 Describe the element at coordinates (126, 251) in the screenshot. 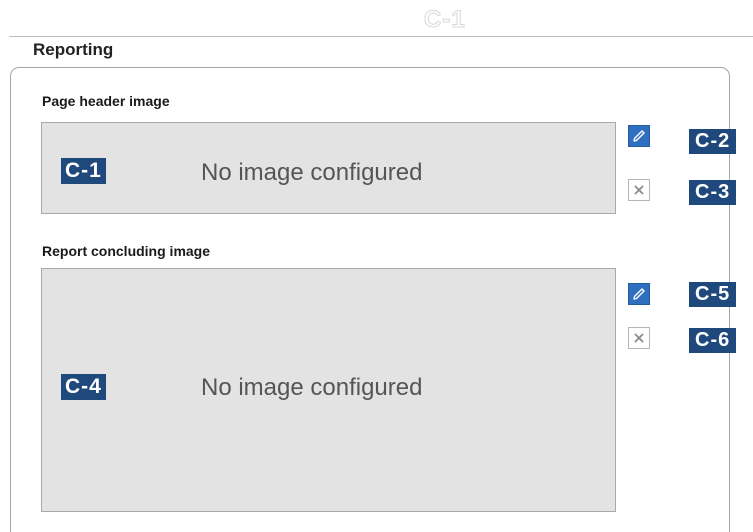

I see `report-concluding-image-label: Report concluding image` at that location.